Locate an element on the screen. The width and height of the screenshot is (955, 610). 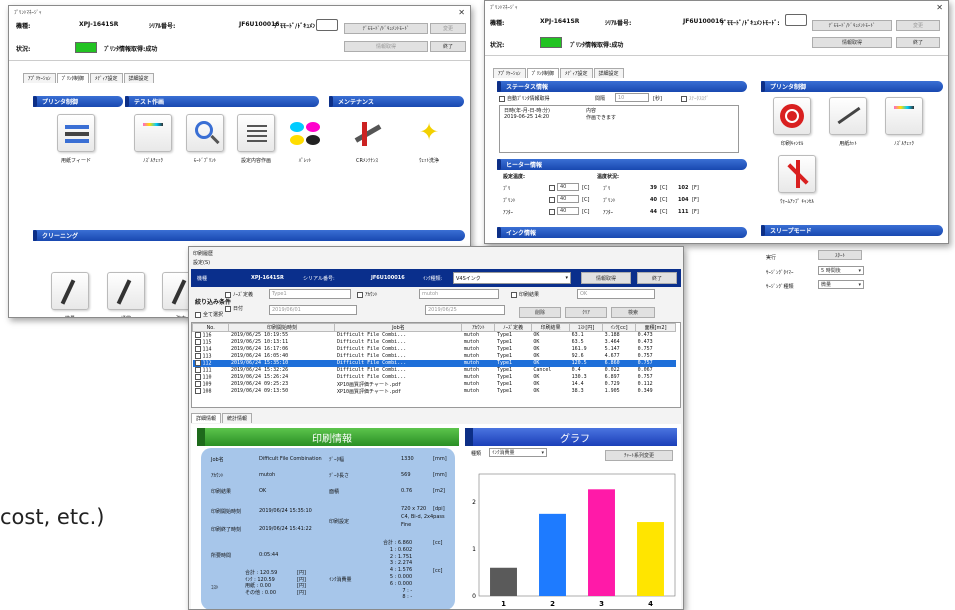
column-header: ﾉｰｽﾞ定義 is located at coordinates (513, 327).